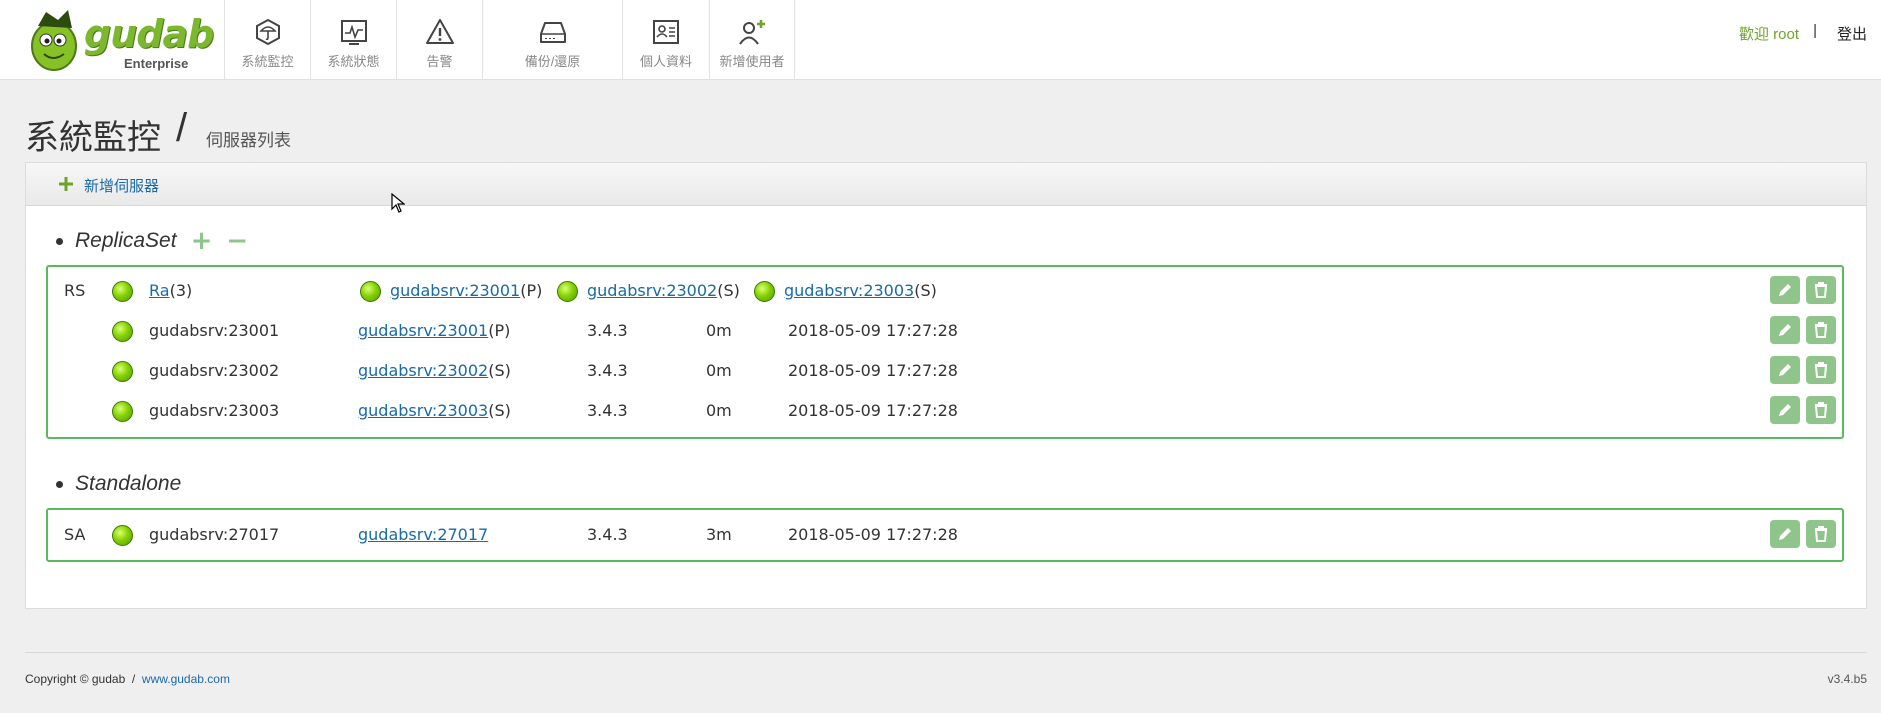 This screenshot has width=1881, height=713. Describe the element at coordinates (719, 534) in the screenshot. I see `server-uptime: 3m` at that location.